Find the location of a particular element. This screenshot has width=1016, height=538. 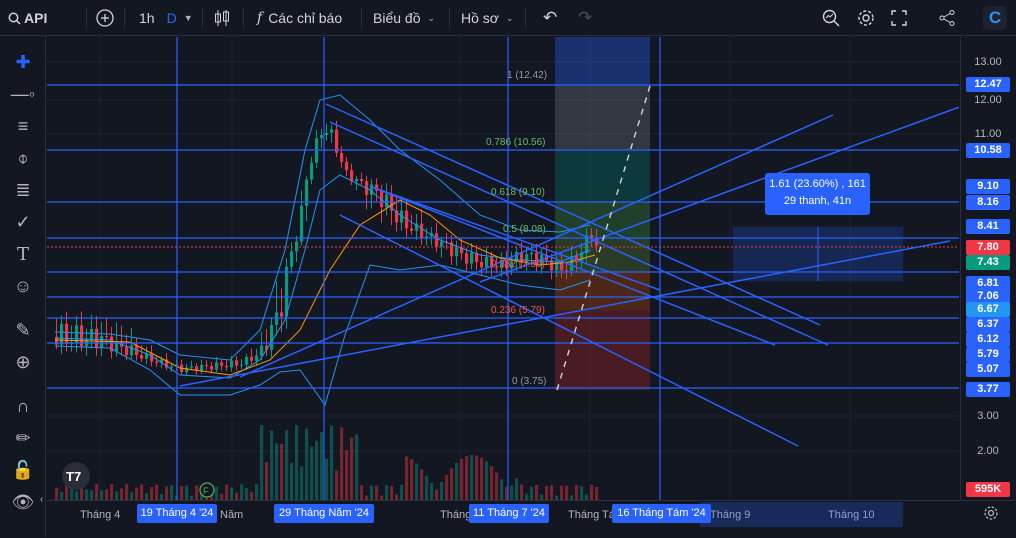

indicators-label: Các chỉ báo is located at coordinates (305, 18).